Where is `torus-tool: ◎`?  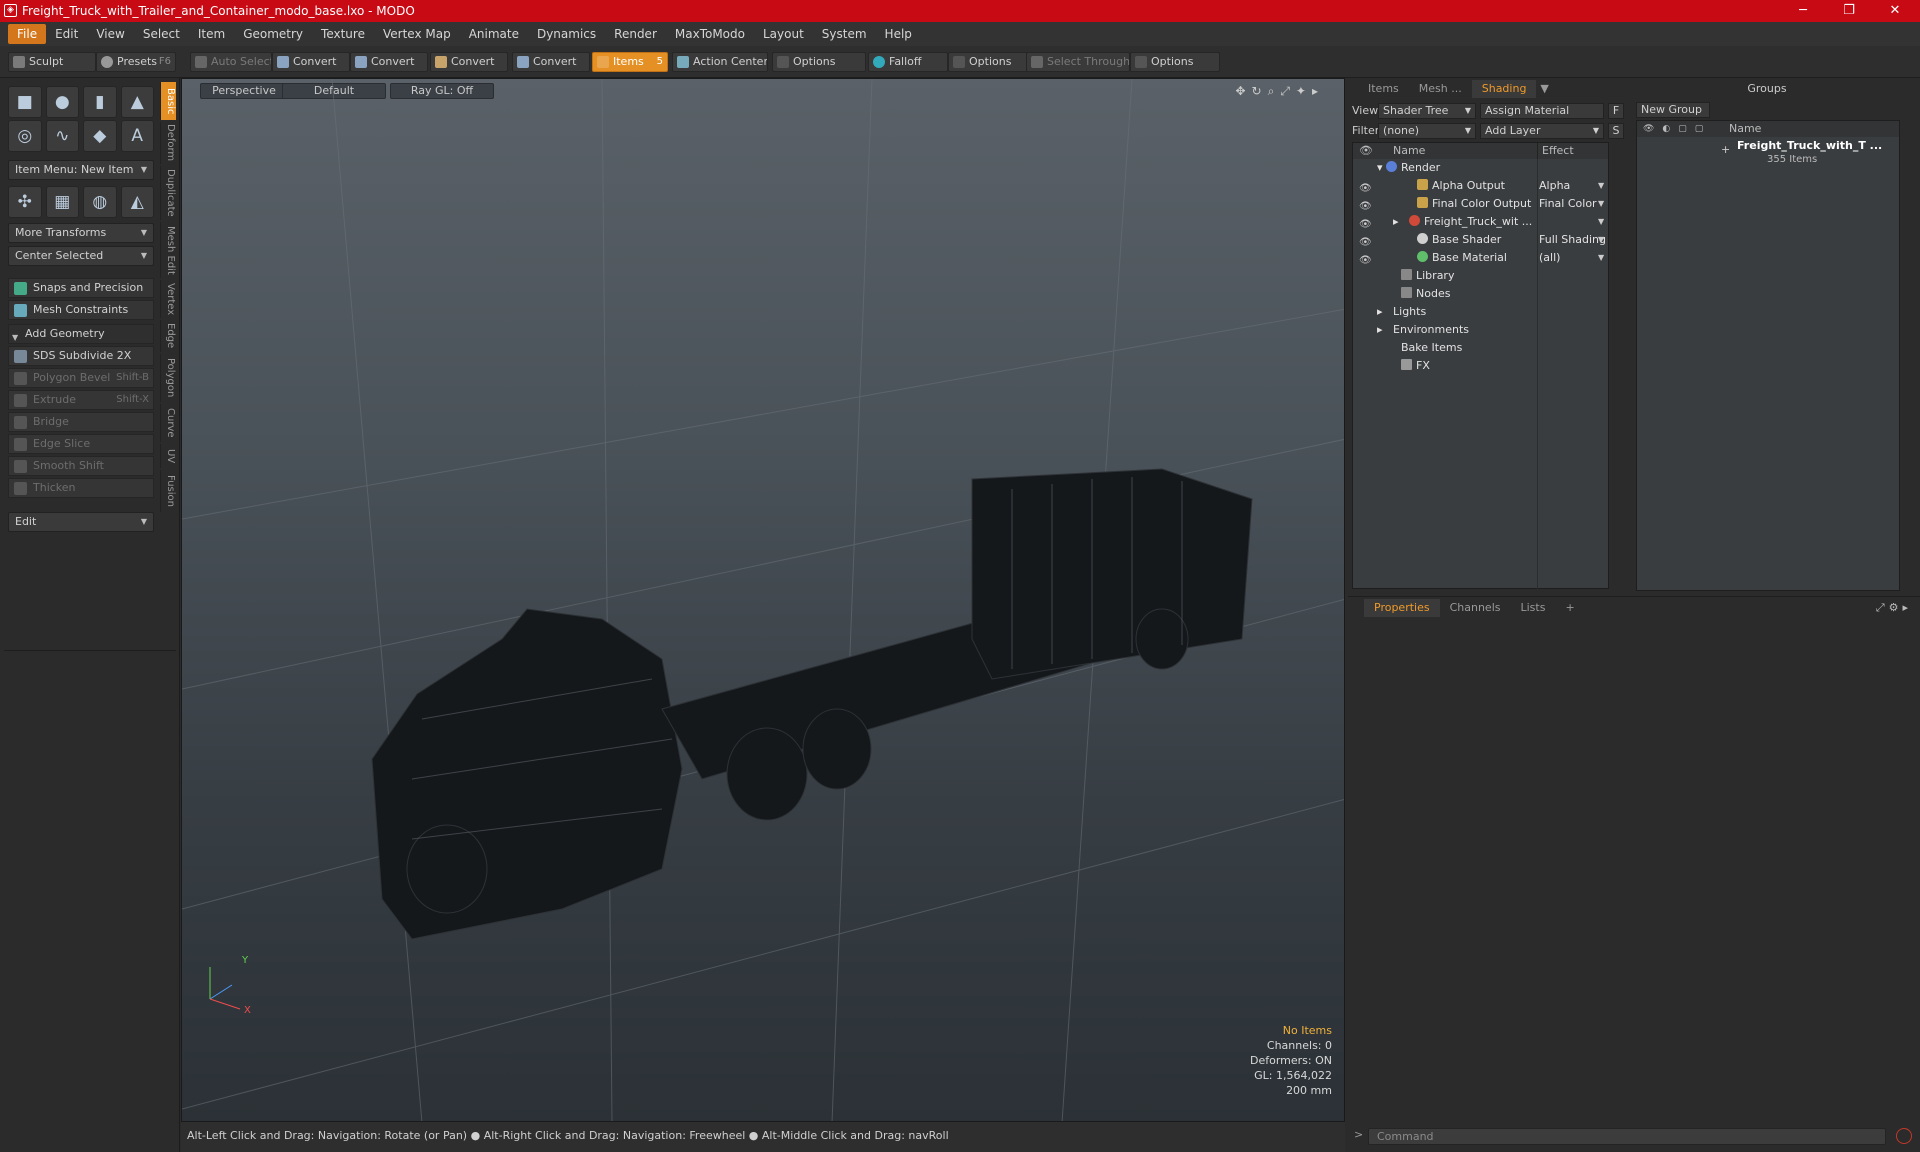 torus-tool: ◎ is located at coordinates (25, 136).